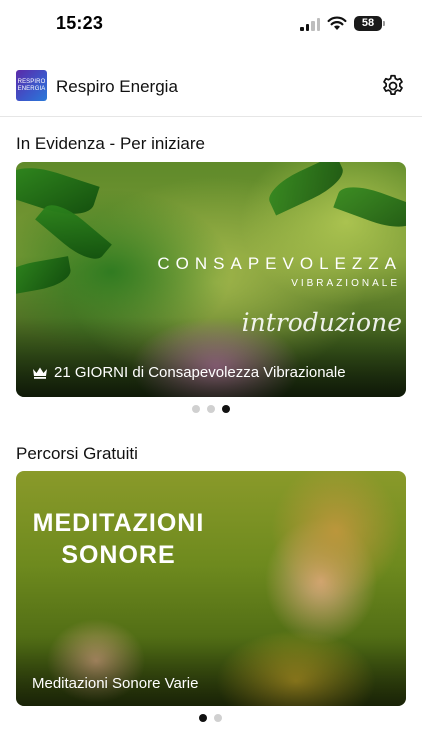  What do you see at coordinates (211, 25) in the screenshot?
I see `status-bar: 15:23 58` at bounding box center [211, 25].